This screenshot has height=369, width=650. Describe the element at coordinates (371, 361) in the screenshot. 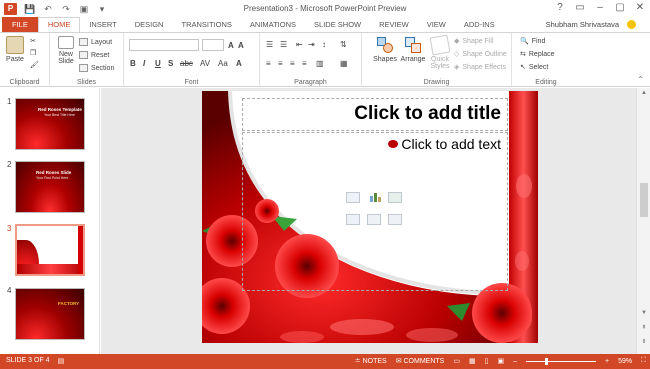

I see `notes-button: ≐ NOTES` at that location.